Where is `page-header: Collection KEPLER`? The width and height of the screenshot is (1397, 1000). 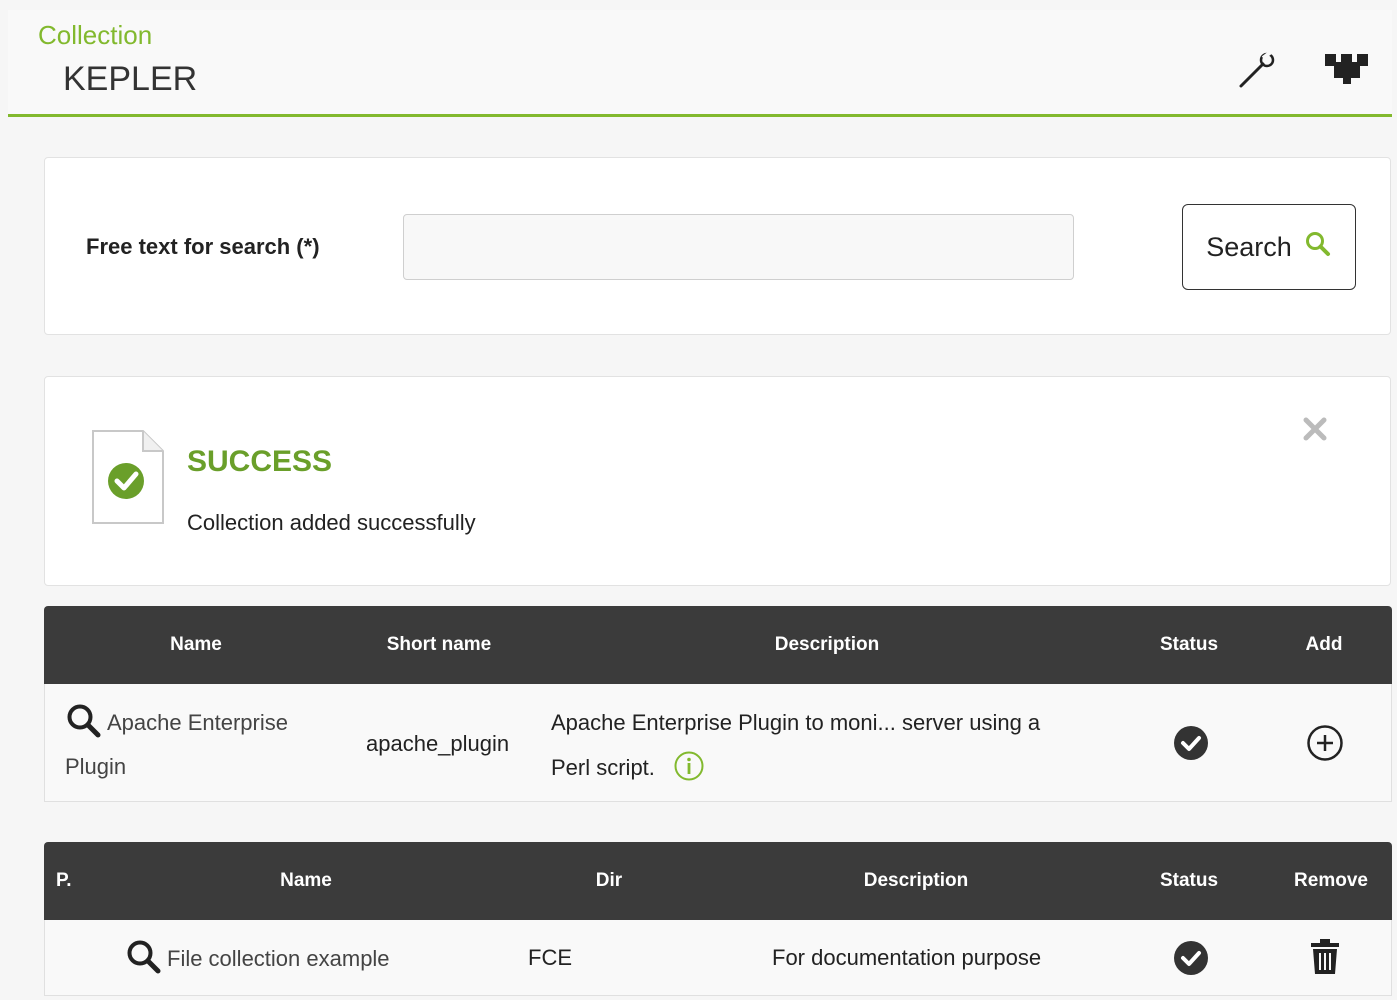 page-header: Collection KEPLER is located at coordinates (700, 63).